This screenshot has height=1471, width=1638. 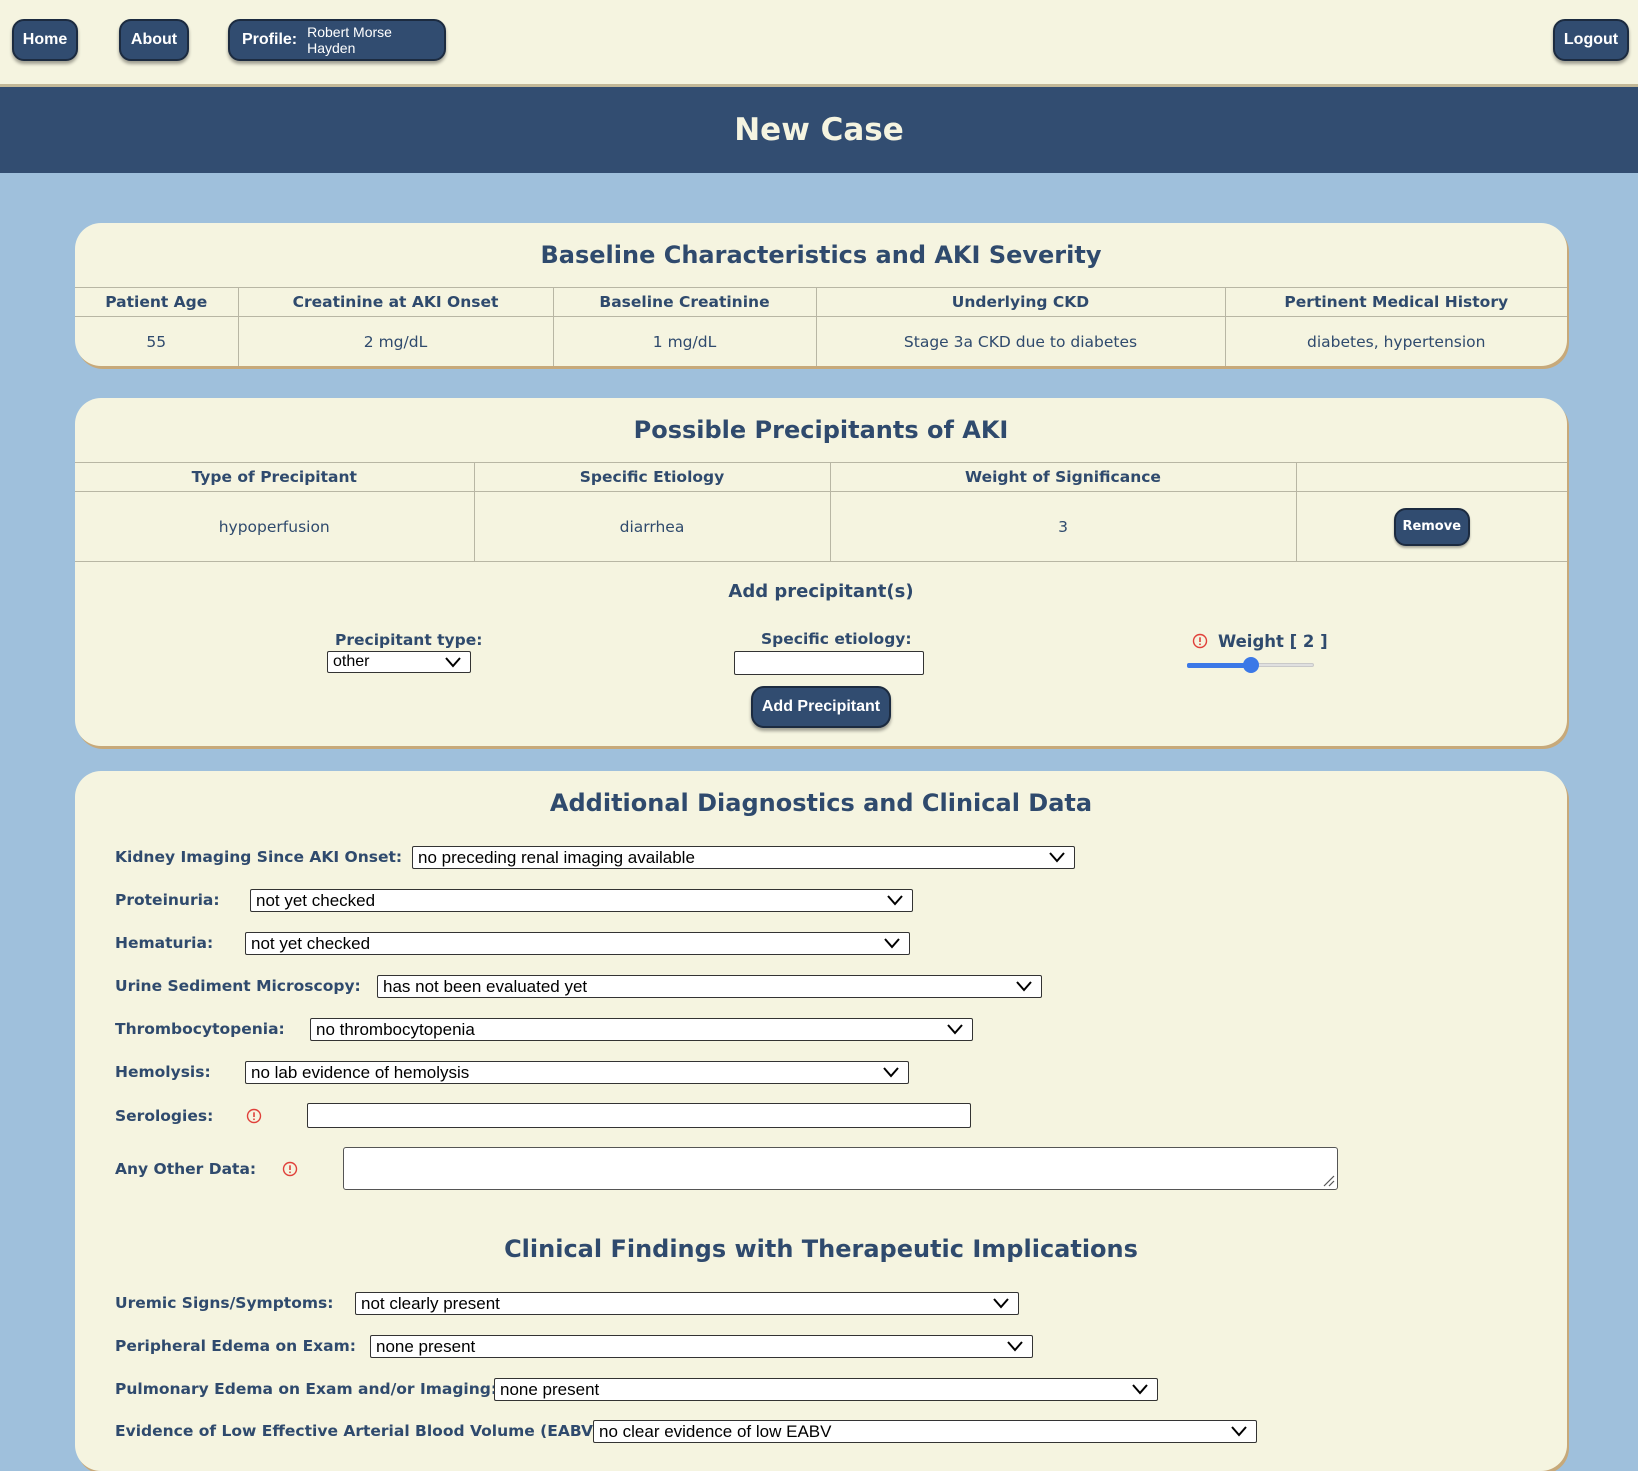 I want to click on specific-etiology-input, so click(x=829, y=663).